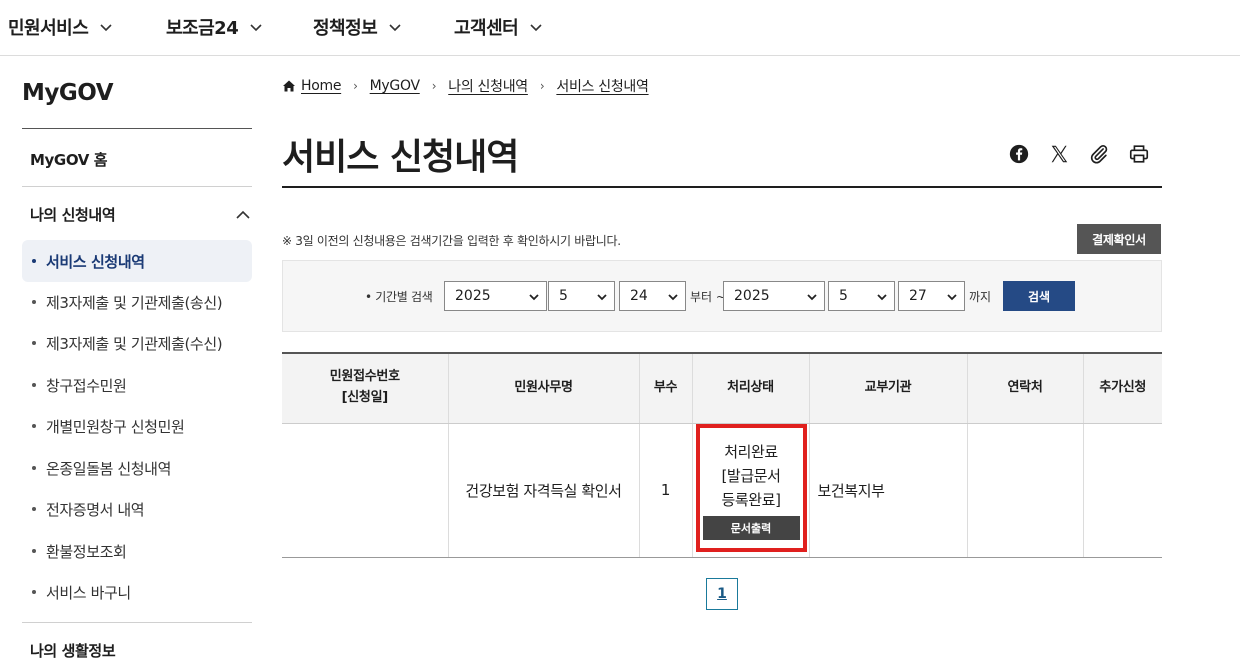 The width and height of the screenshot is (1240, 669). What do you see at coordinates (399, 297) in the screenshot?
I see `period-search-label: • 기간별 검색` at bounding box center [399, 297].